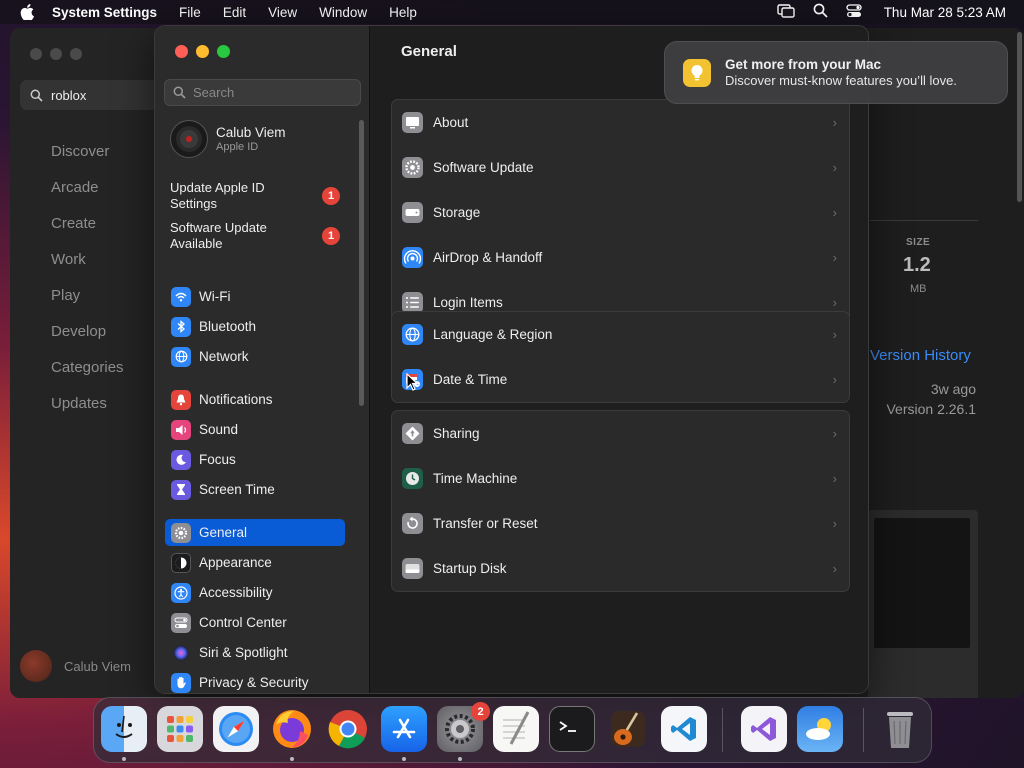  Describe the element at coordinates (820, 12) in the screenshot. I see `spotlight-search-icon` at that location.